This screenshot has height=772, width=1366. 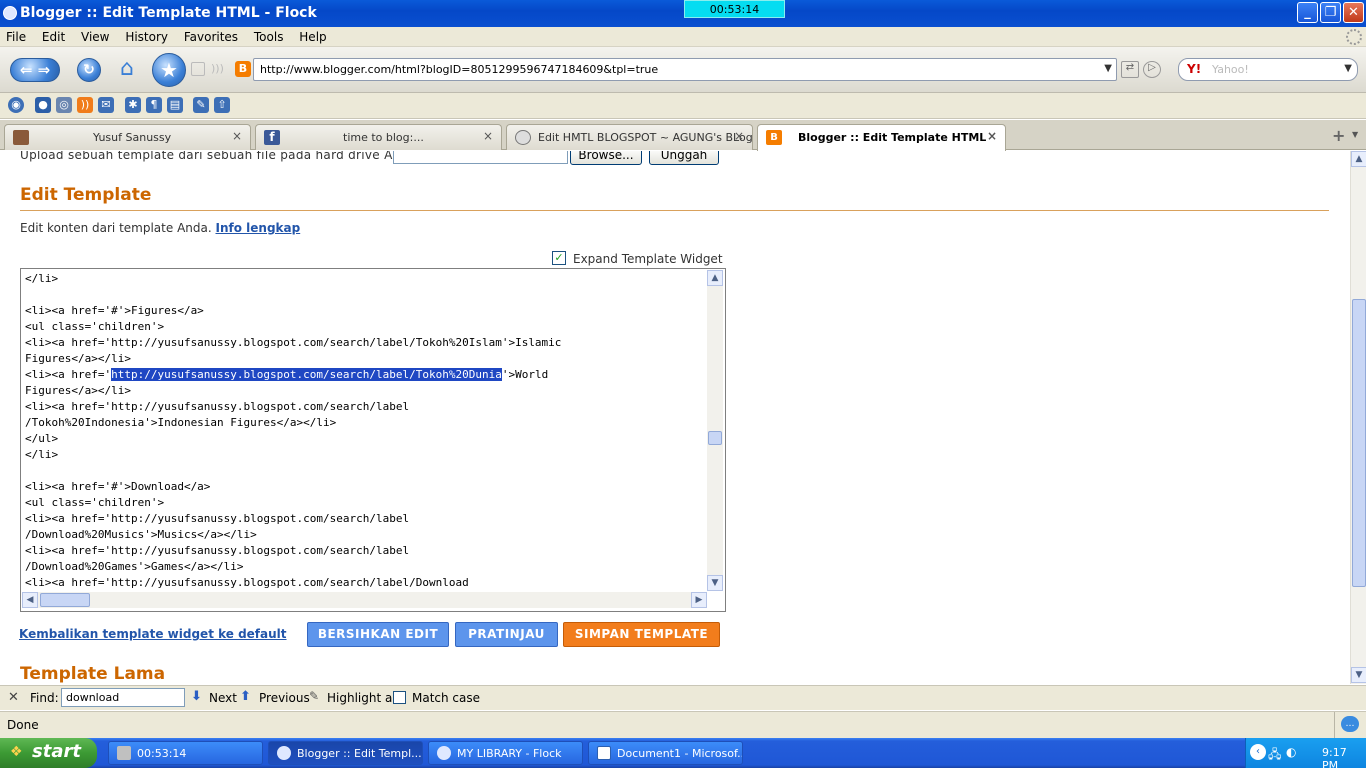 What do you see at coordinates (185, 753) in the screenshot?
I see `taskbar-item-timer: 00:53:14` at bounding box center [185, 753].